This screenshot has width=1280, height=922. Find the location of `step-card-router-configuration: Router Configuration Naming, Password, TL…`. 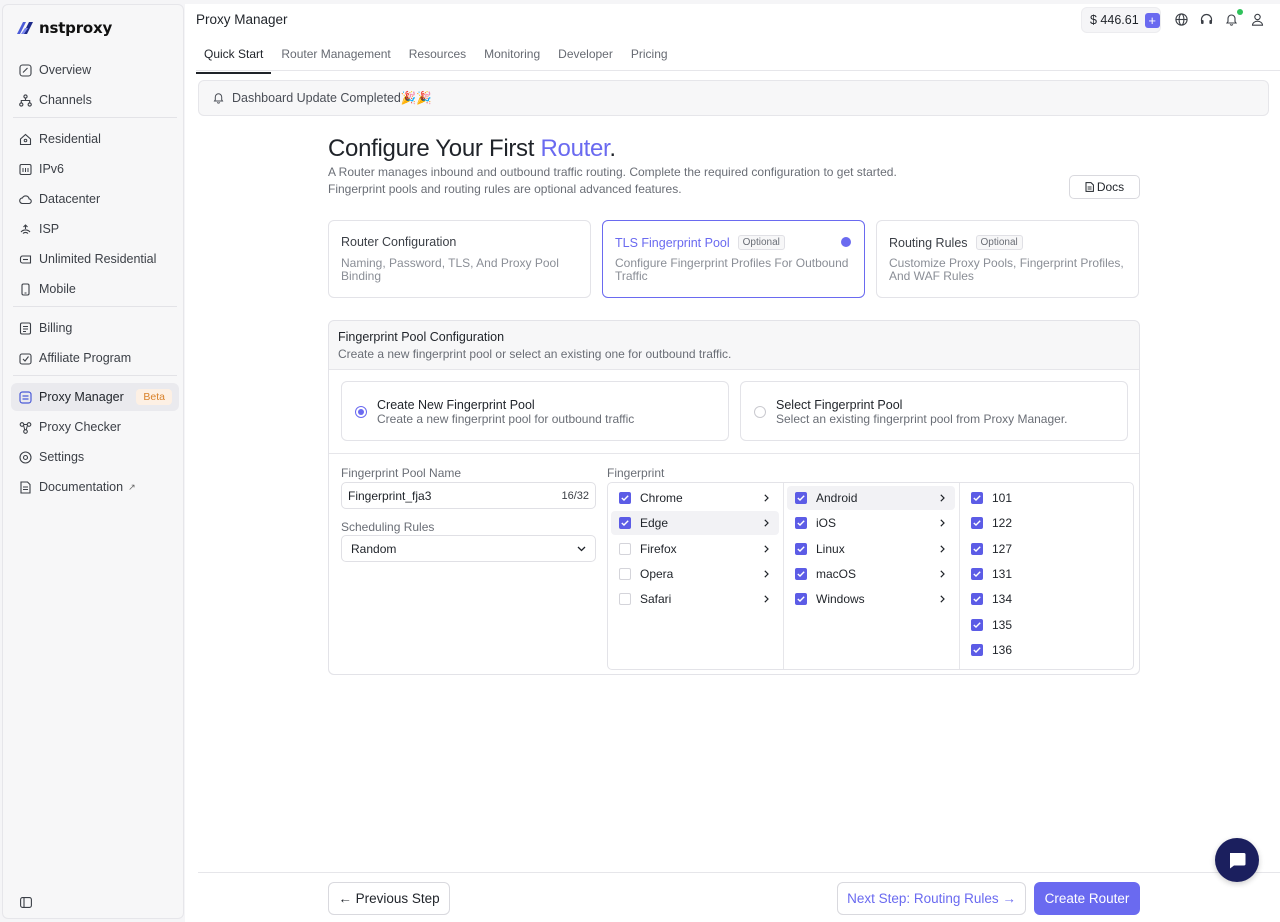

step-card-router-configuration: Router Configuration Naming, Password, TL… is located at coordinates (459, 259).